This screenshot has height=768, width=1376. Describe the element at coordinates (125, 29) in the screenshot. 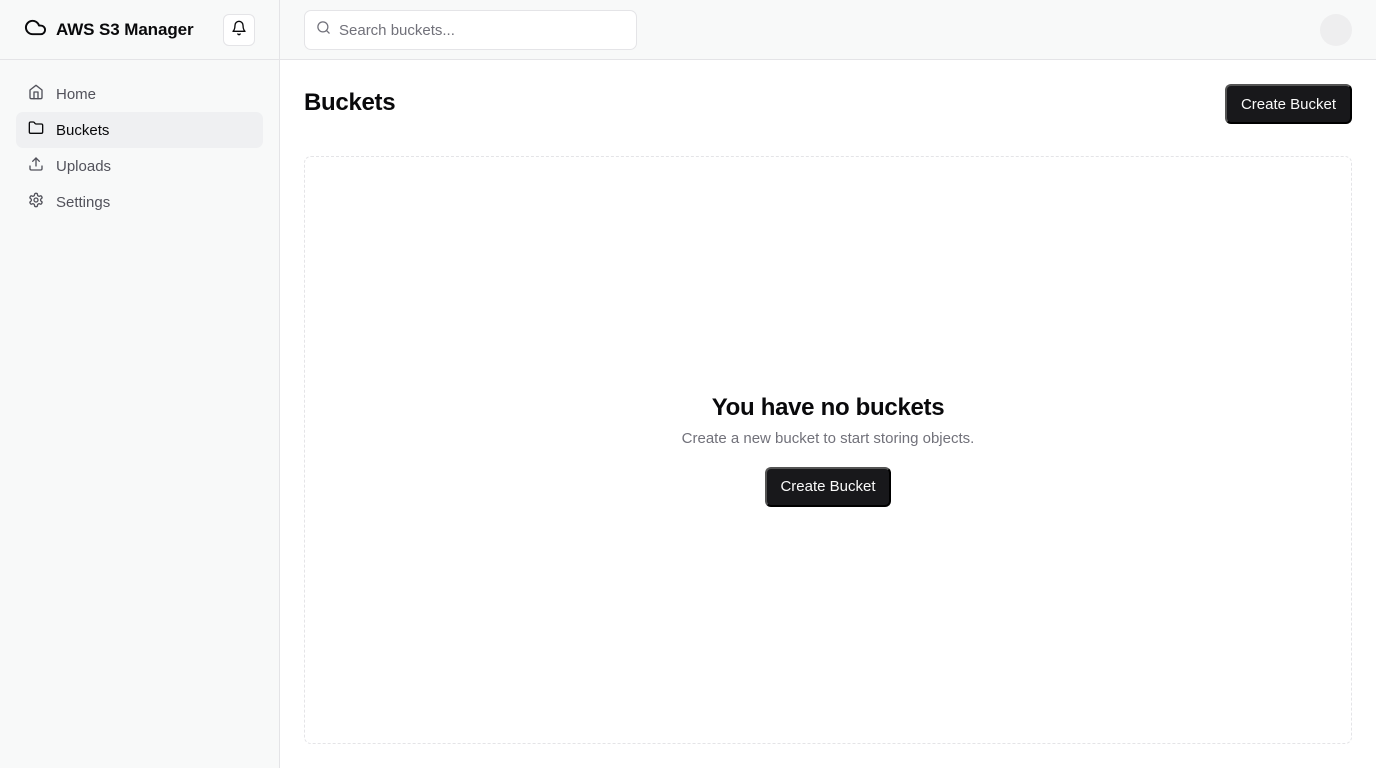

I see `app-title: AWS S3 Manager` at that location.